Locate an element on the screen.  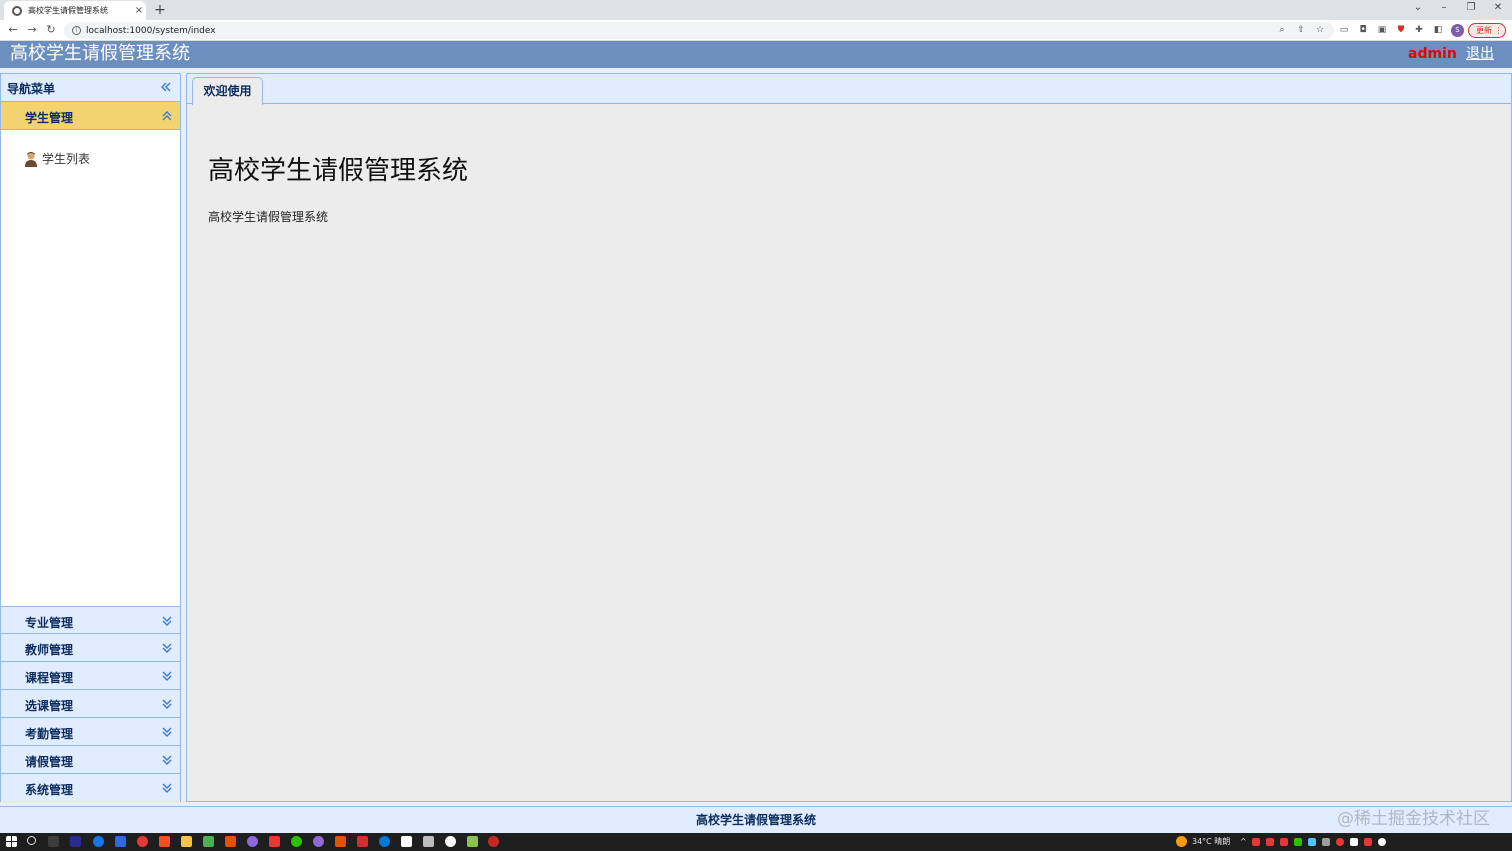
section-label: 学生管理 is located at coordinates (49, 118).